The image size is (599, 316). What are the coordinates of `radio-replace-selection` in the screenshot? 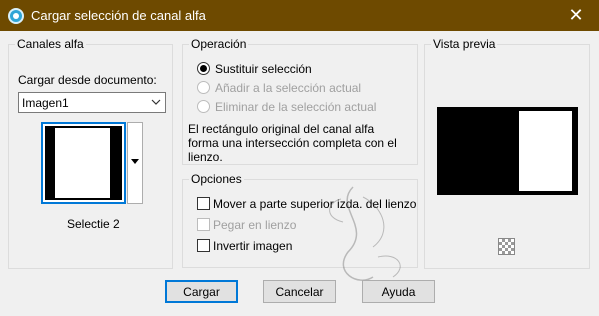 It's located at (203, 68).